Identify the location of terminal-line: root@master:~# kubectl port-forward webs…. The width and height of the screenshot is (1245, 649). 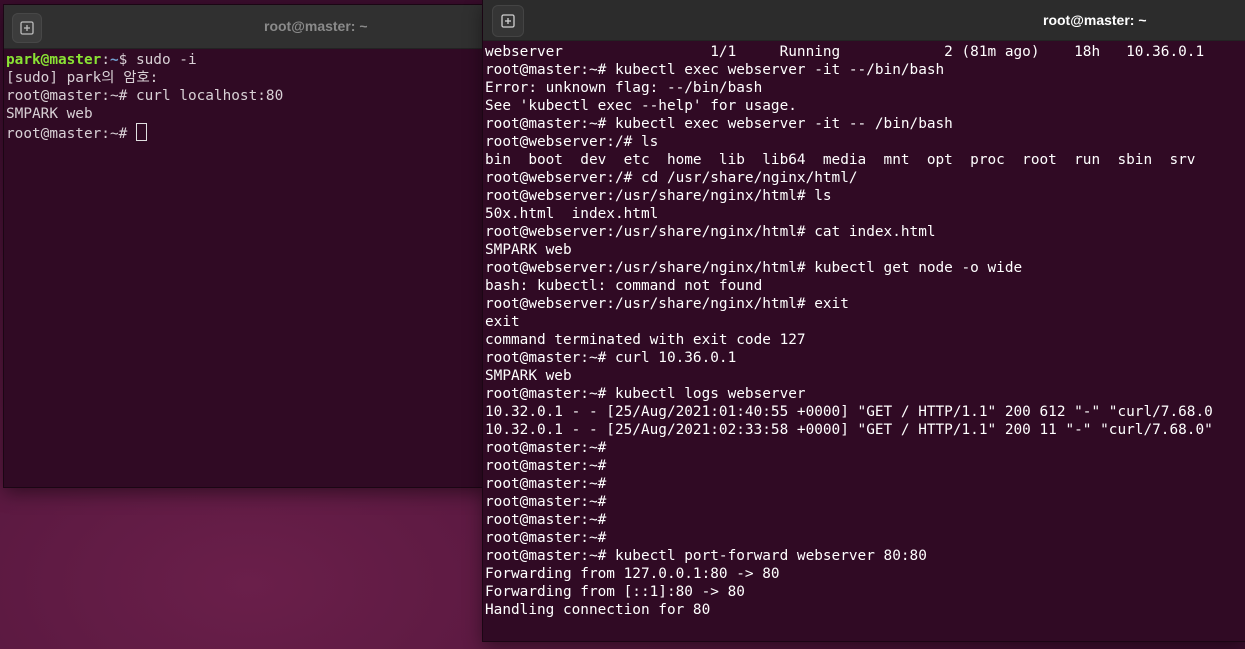
(706, 556).